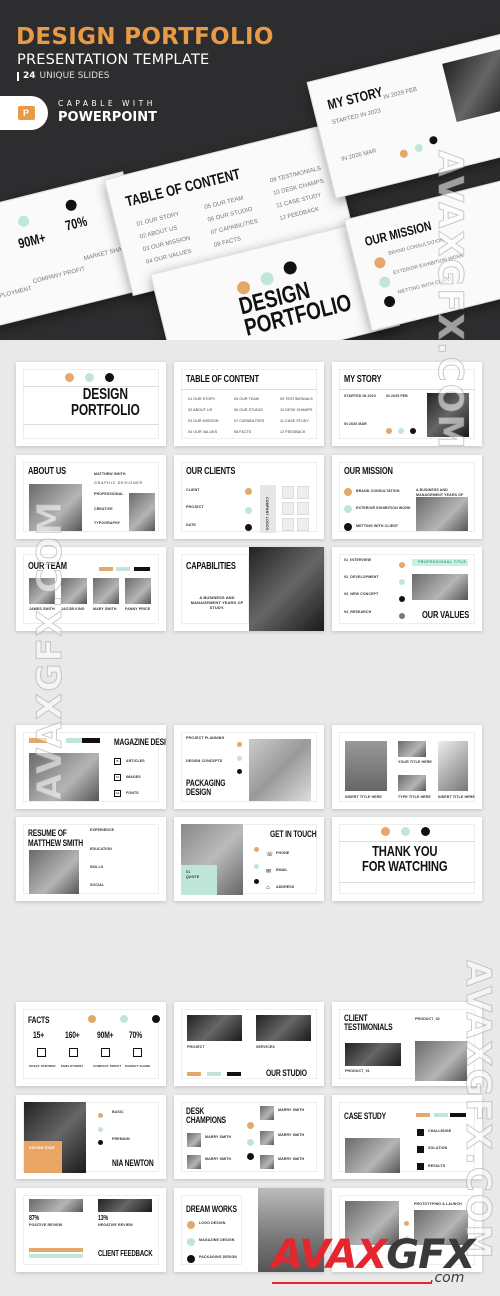 The height and width of the screenshot is (1296, 500). What do you see at coordinates (204, 761) in the screenshot?
I see `packaging-item: DESIGN CONCEPTS` at bounding box center [204, 761].